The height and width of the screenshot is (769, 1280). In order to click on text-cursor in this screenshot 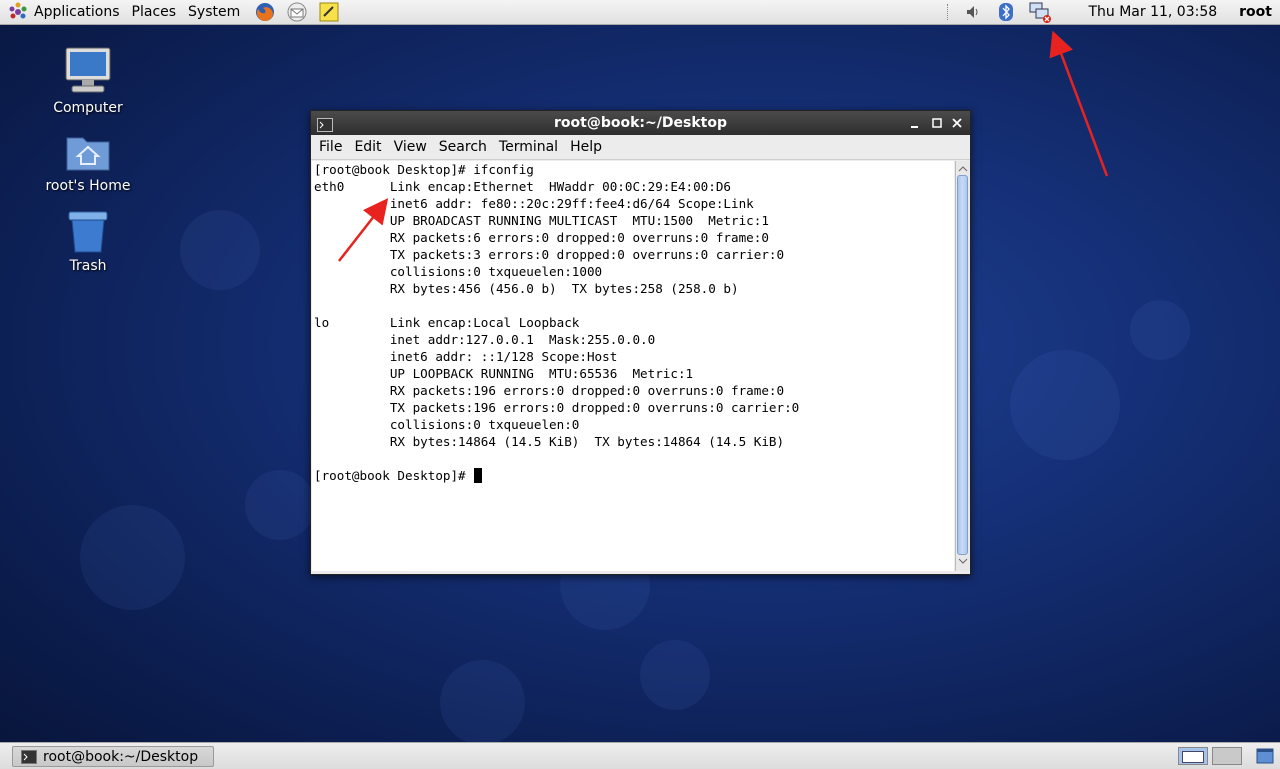, I will do `click(478, 475)`.